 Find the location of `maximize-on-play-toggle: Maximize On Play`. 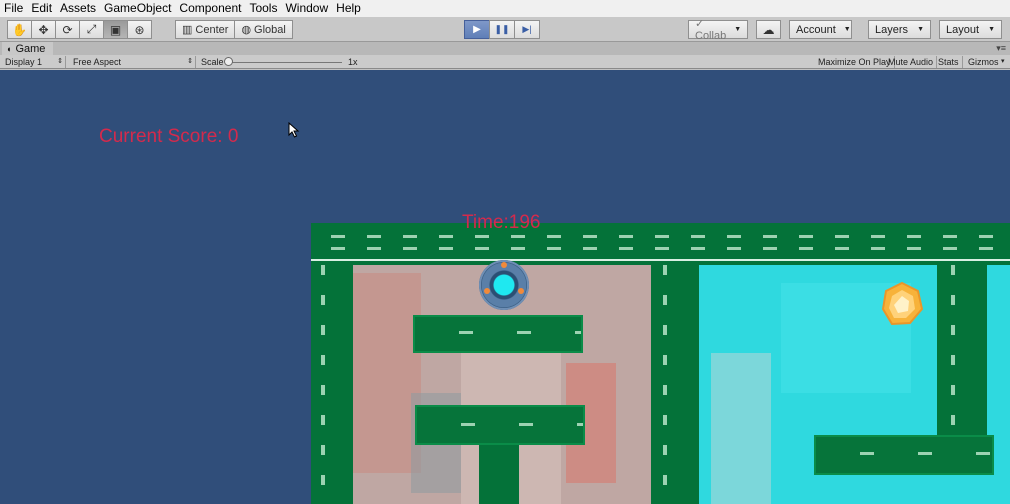

maximize-on-play-toggle: Maximize On Play is located at coordinates (855, 62).